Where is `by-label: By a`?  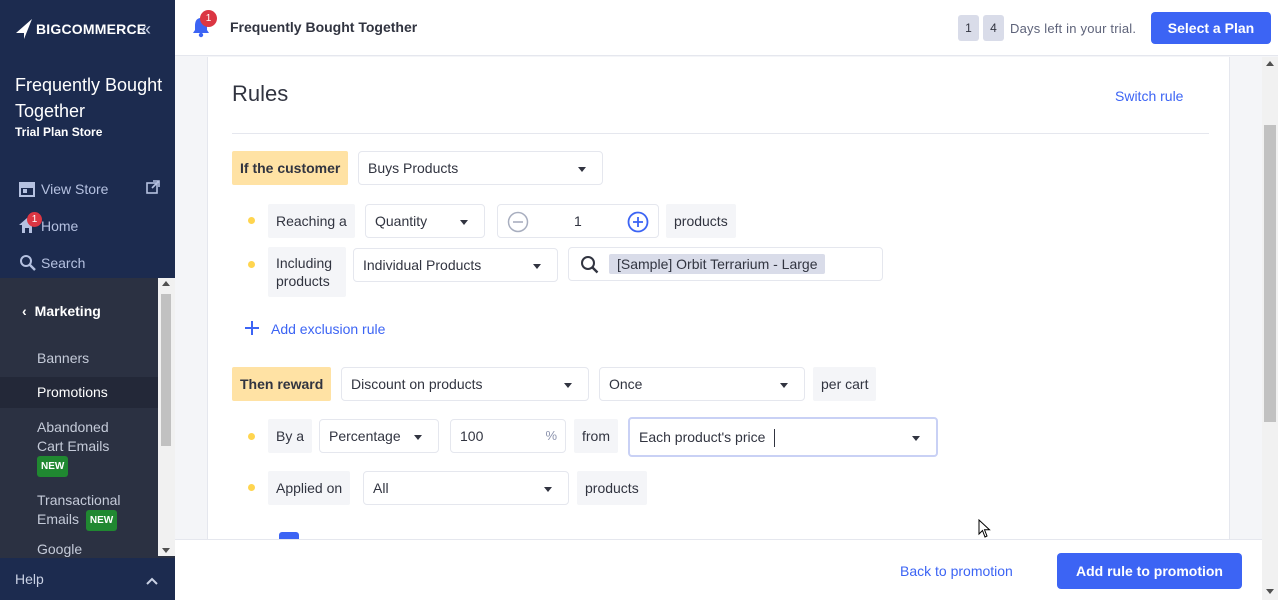 by-label: By a is located at coordinates (290, 436).